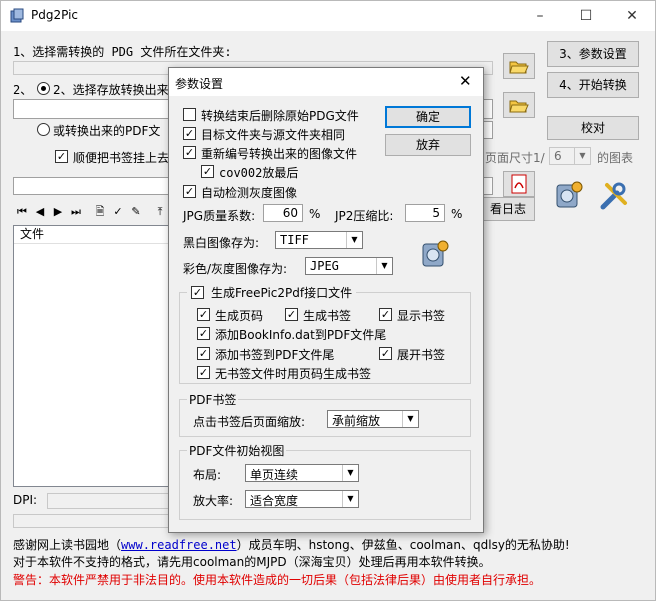 The width and height of the screenshot is (656, 601). Describe the element at coordinates (291, 314) in the screenshot. I see `gen-bookmark-checkbox: ✓` at that location.